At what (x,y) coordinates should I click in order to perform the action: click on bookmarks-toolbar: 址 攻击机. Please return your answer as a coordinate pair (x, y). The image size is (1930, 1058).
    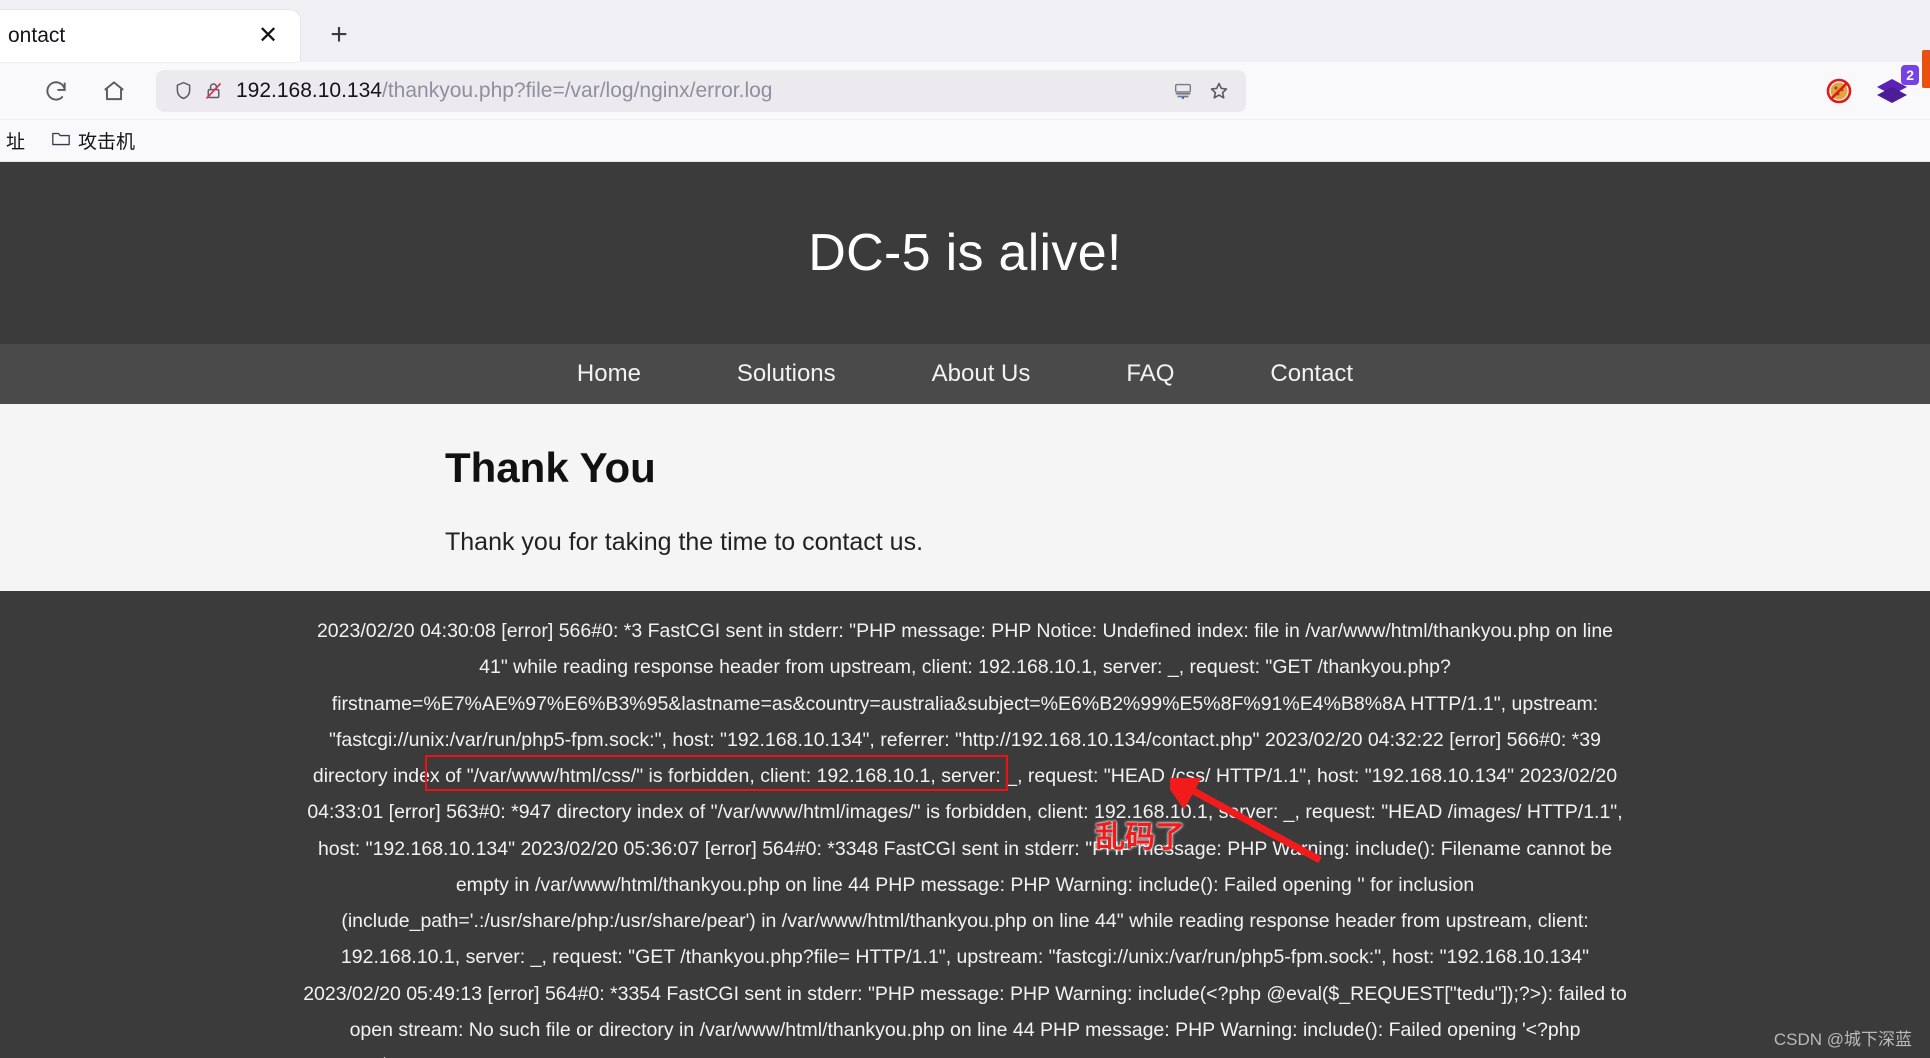
    Looking at the image, I should click on (965, 141).